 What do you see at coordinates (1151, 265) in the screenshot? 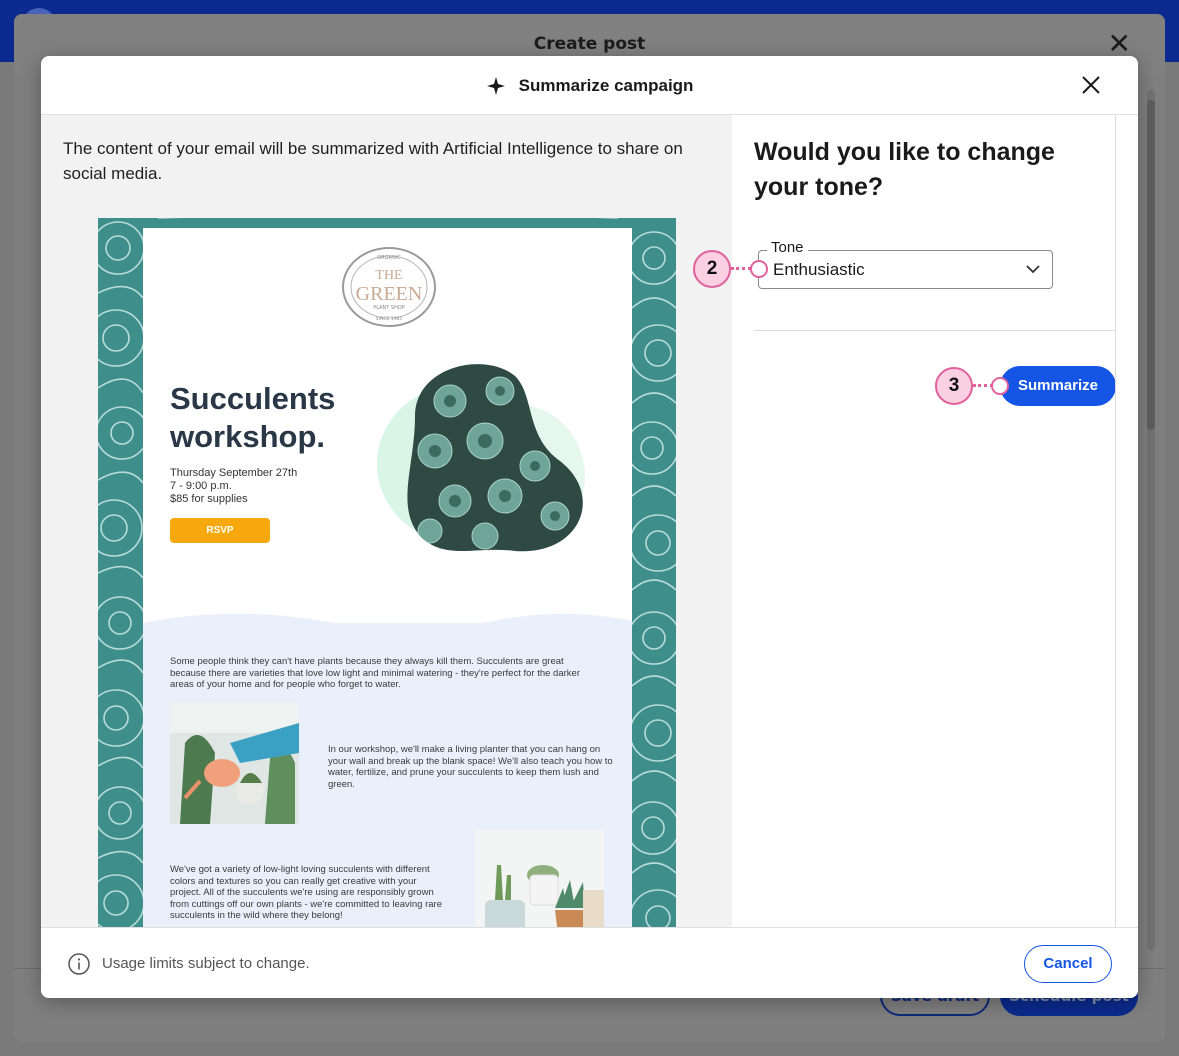
I see `scrollbar-thumb` at bounding box center [1151, 265].